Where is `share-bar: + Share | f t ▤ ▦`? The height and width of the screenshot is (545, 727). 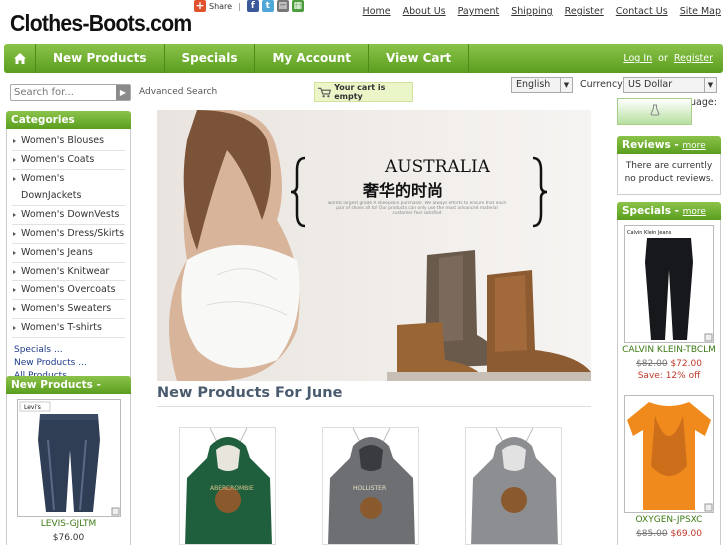
share-bar: + Share | f t ▤ ▦ is located at coordinates (249, 6).